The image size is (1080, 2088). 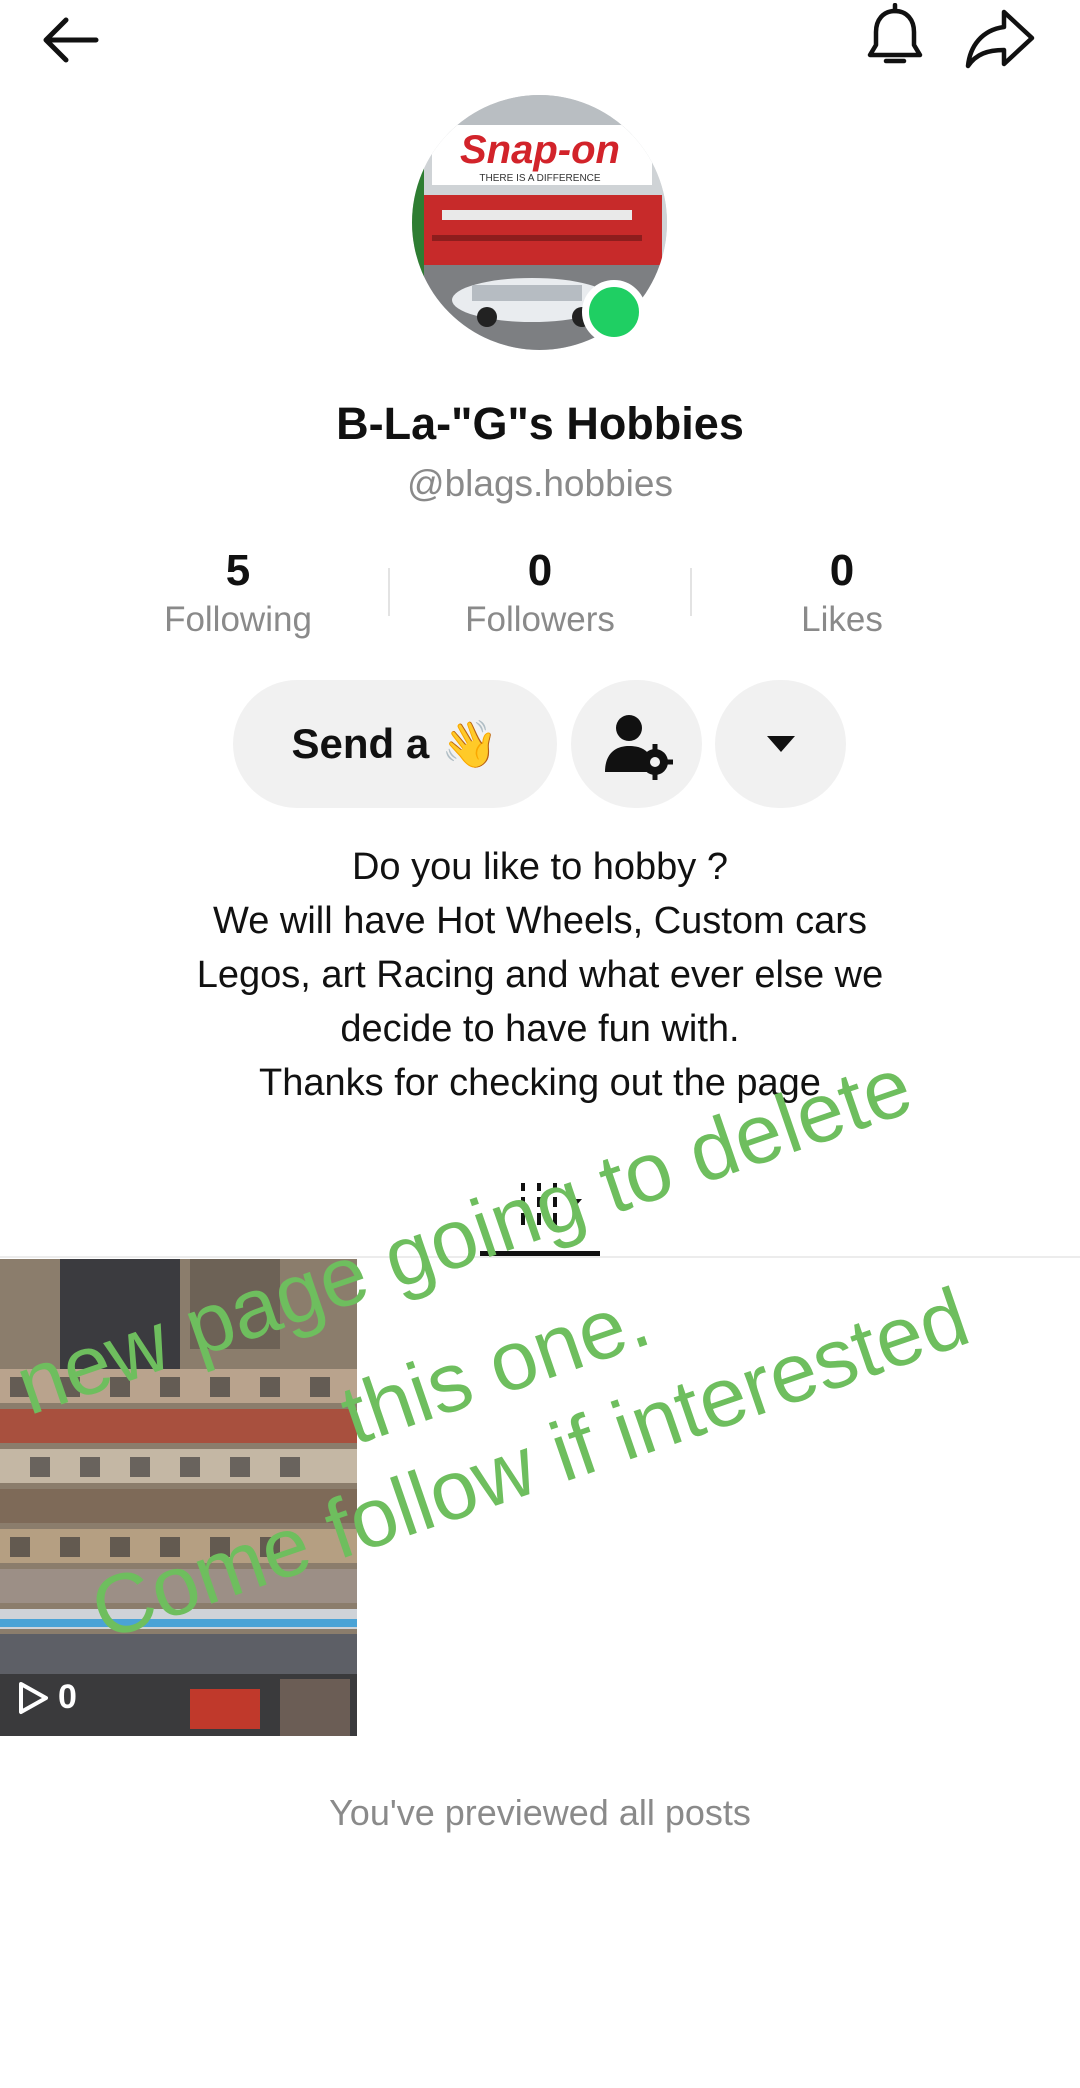 What do you see at coordinates (540, 975) in the screenshot?
I see `bio-line: Legos, art Racing and what ever else we` at bounding box center [540, 975].